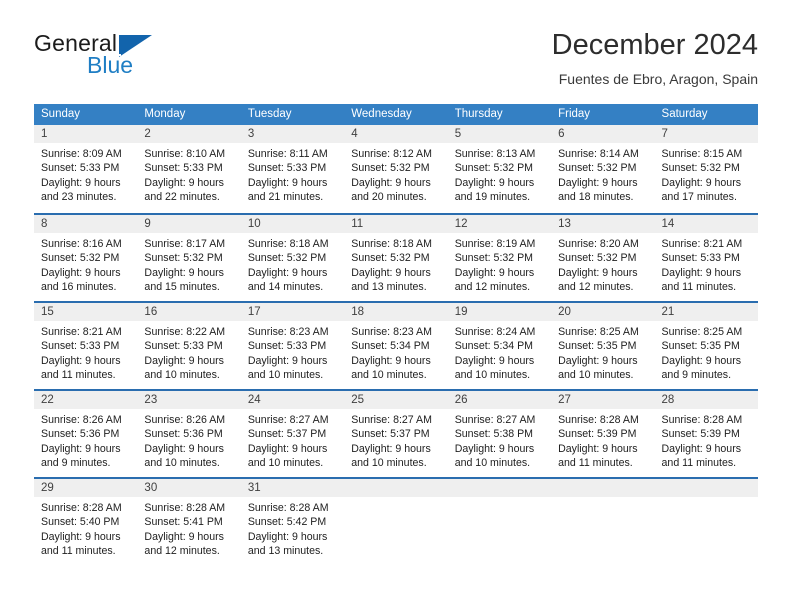 The height and width of the screenshot is (612, 792). Describe the element at coordinates (492, 197) in the screenshot. I see `daylight-line-2: and 19 minutes.` at that location.